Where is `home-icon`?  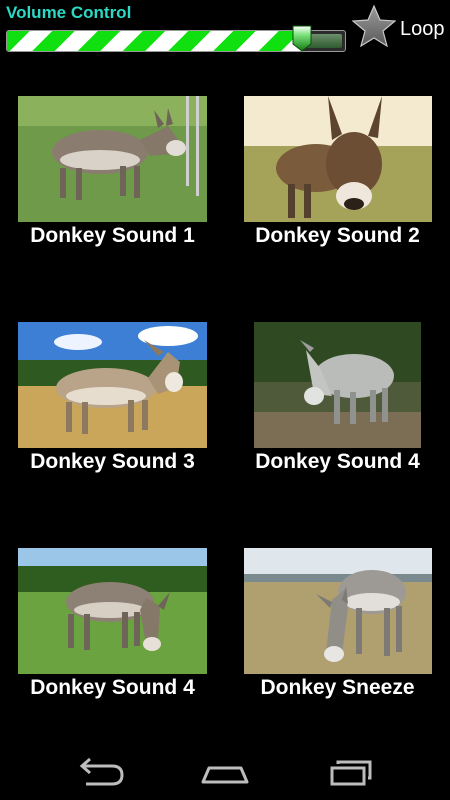 home-icon is located at coordinates (225, 775).